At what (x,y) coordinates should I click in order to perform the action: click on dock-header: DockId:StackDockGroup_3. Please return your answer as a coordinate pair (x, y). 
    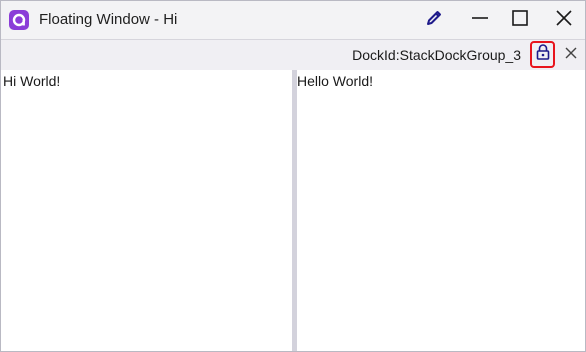
    Looking at the image, I should click on (293, 54).